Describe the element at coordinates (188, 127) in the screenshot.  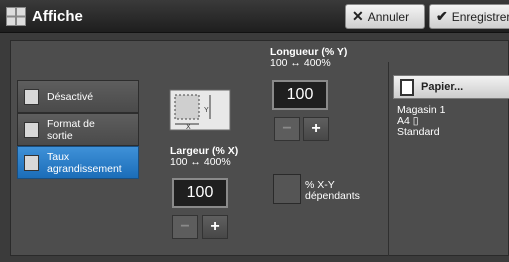
I see `svg-text: X` at that location.